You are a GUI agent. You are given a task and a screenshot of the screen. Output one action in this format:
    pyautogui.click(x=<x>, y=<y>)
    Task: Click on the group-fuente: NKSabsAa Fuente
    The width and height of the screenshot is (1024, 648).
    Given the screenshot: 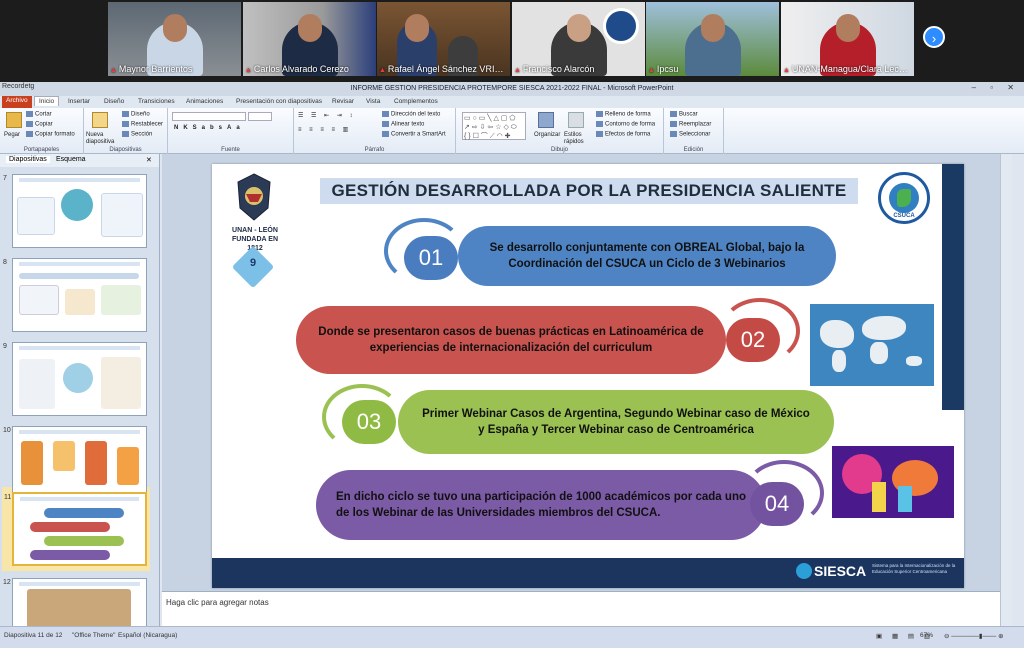 What is the action you would take?
    pyautogui.click(x=231, y=131)
    